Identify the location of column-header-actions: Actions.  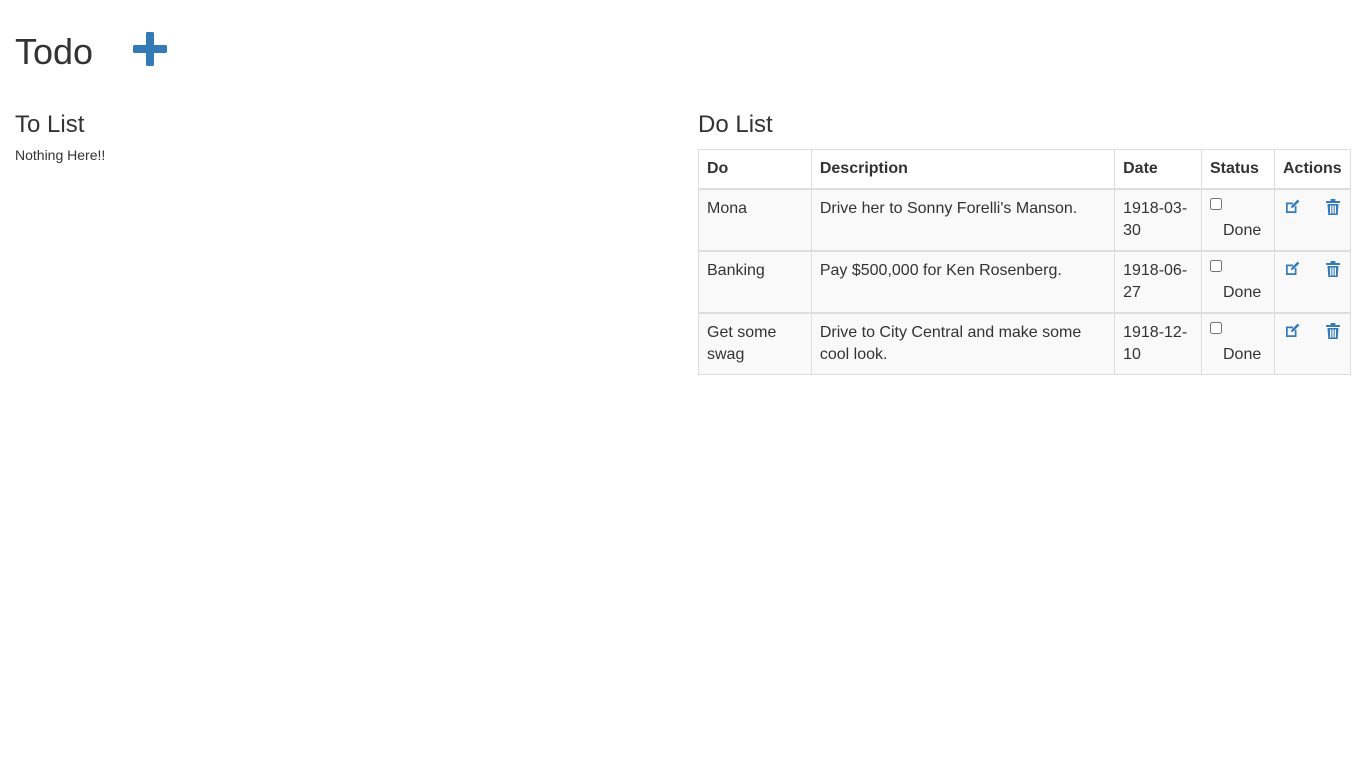
(1312, 169).